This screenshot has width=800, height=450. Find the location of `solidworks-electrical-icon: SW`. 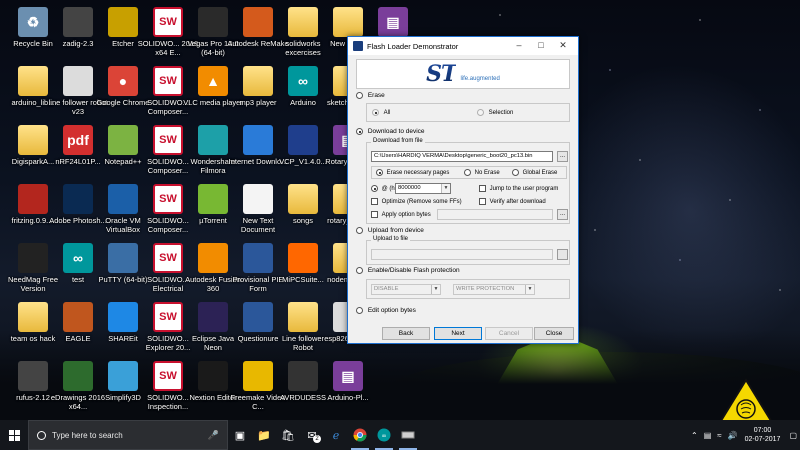

solidworks-electrical-icon: SW is located at coordinates (168, 258).